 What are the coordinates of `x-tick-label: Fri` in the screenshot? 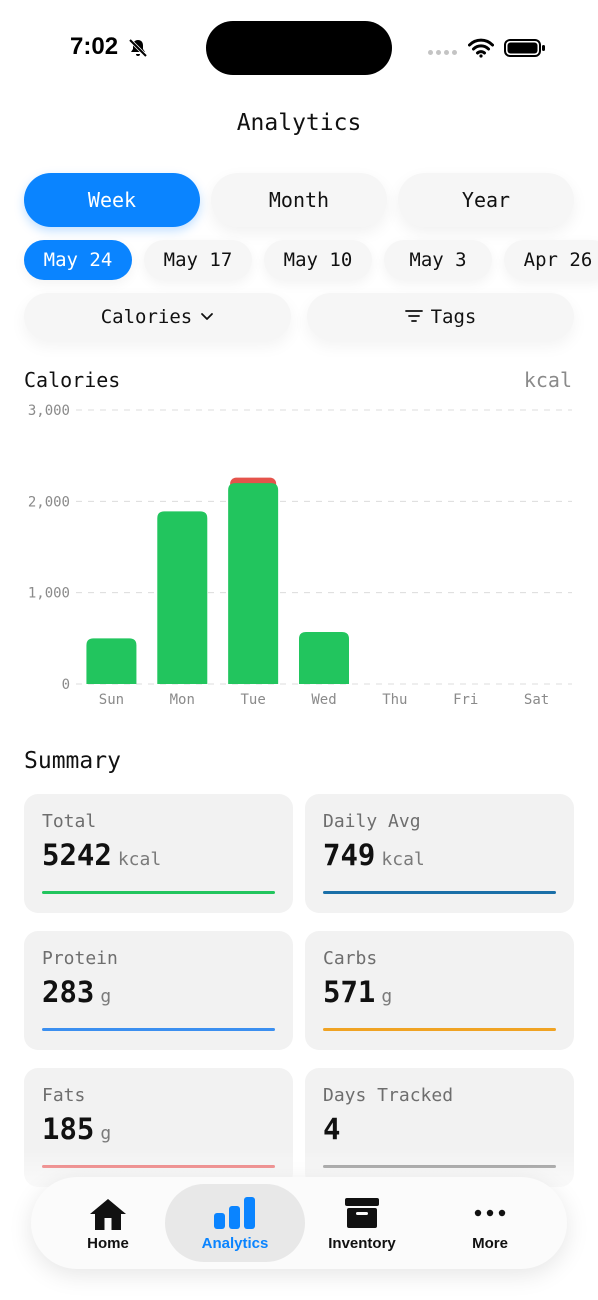 It's located at (465, 700).